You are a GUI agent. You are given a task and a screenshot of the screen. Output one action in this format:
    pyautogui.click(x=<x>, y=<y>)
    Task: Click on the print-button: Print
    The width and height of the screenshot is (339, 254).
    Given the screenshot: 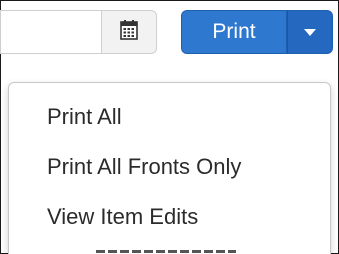 What is the action you would take?
    pyautogui.click(x=234, y=32)
    